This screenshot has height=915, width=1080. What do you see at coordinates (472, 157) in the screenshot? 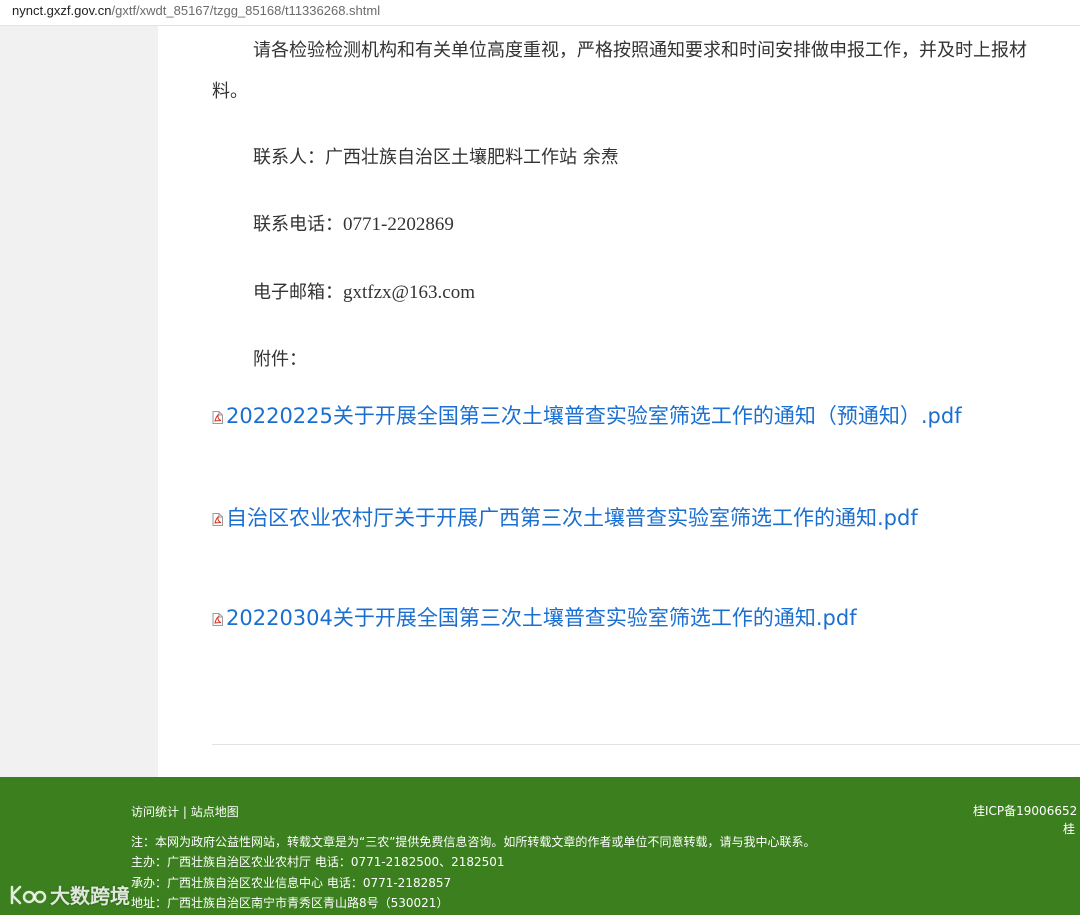
I see `contact-value: 广西壮族自治区土壤肥料工作站 余焘` at bounding box center [472, 157].